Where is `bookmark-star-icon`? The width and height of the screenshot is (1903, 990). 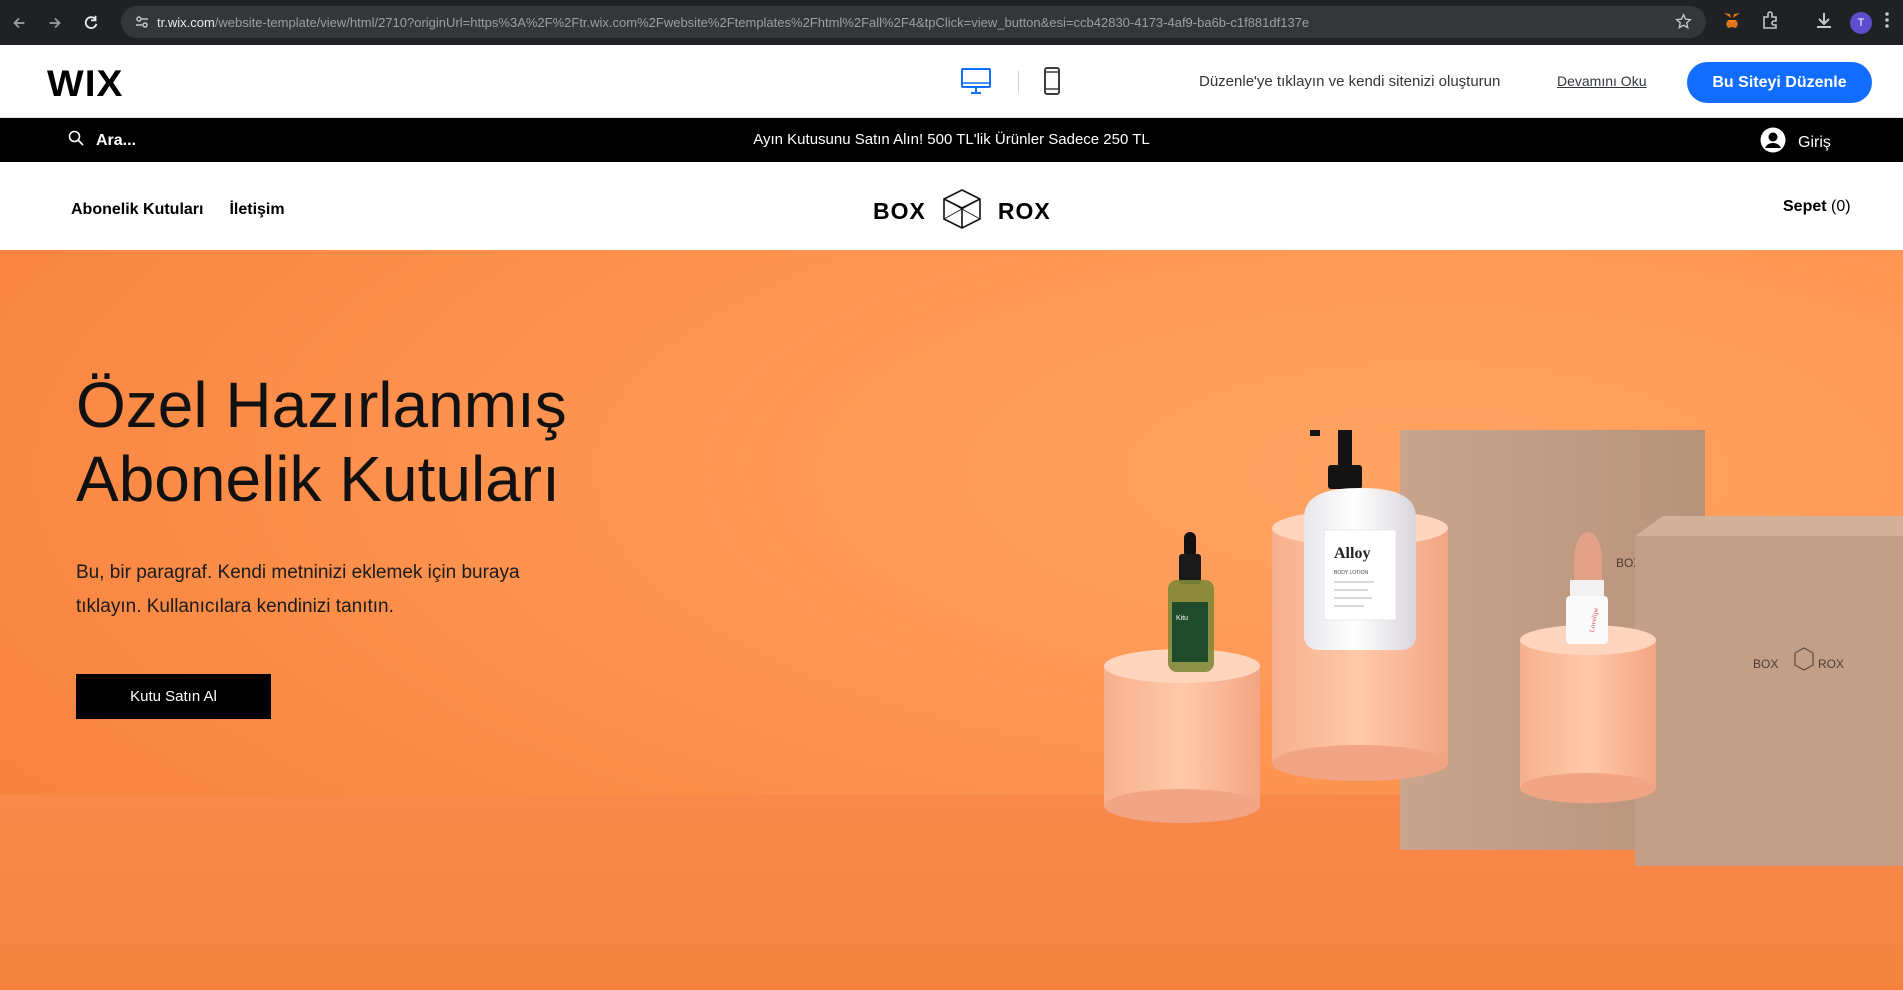
bookmark-star-icon is located at coordinates (1683, 24).